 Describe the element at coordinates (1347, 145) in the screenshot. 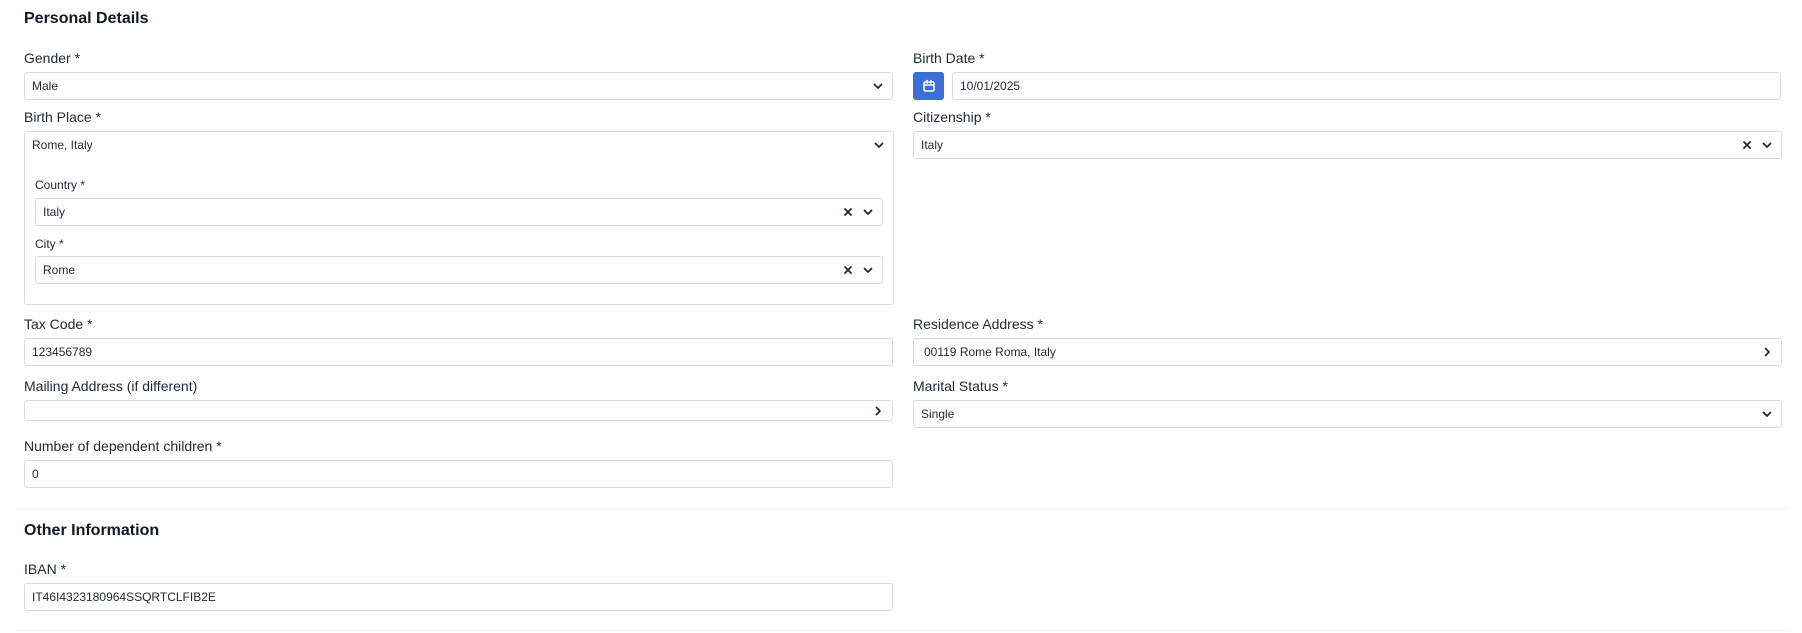

I see `citizenship-select: Italy` at that location.